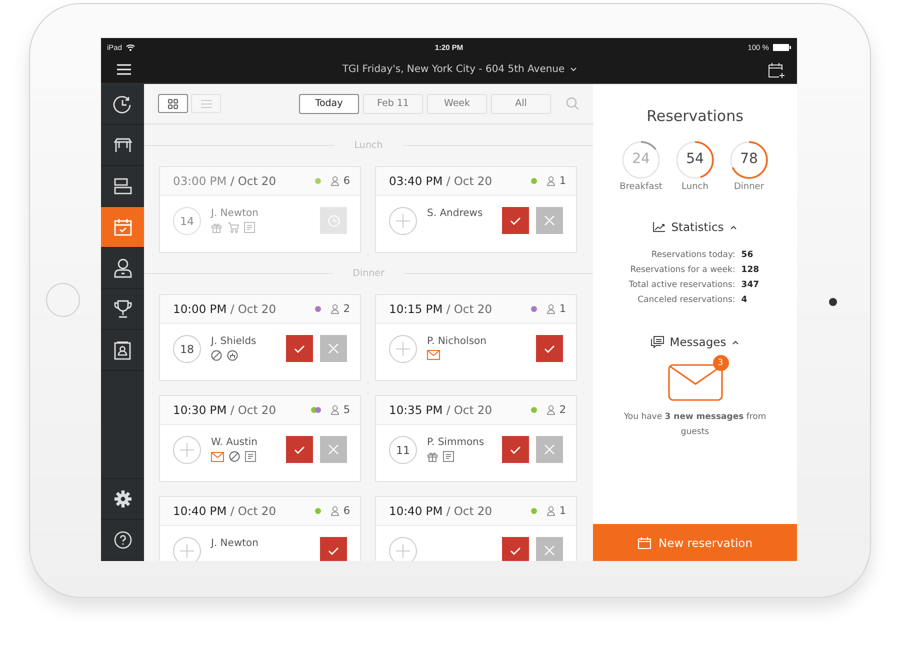 Image resolution: width=901 pixels, height=655 pixels. What do you see at coordinates (750, 270) in the screenshot?
I see `stat-value: 128` at bounding box center [750, 270].